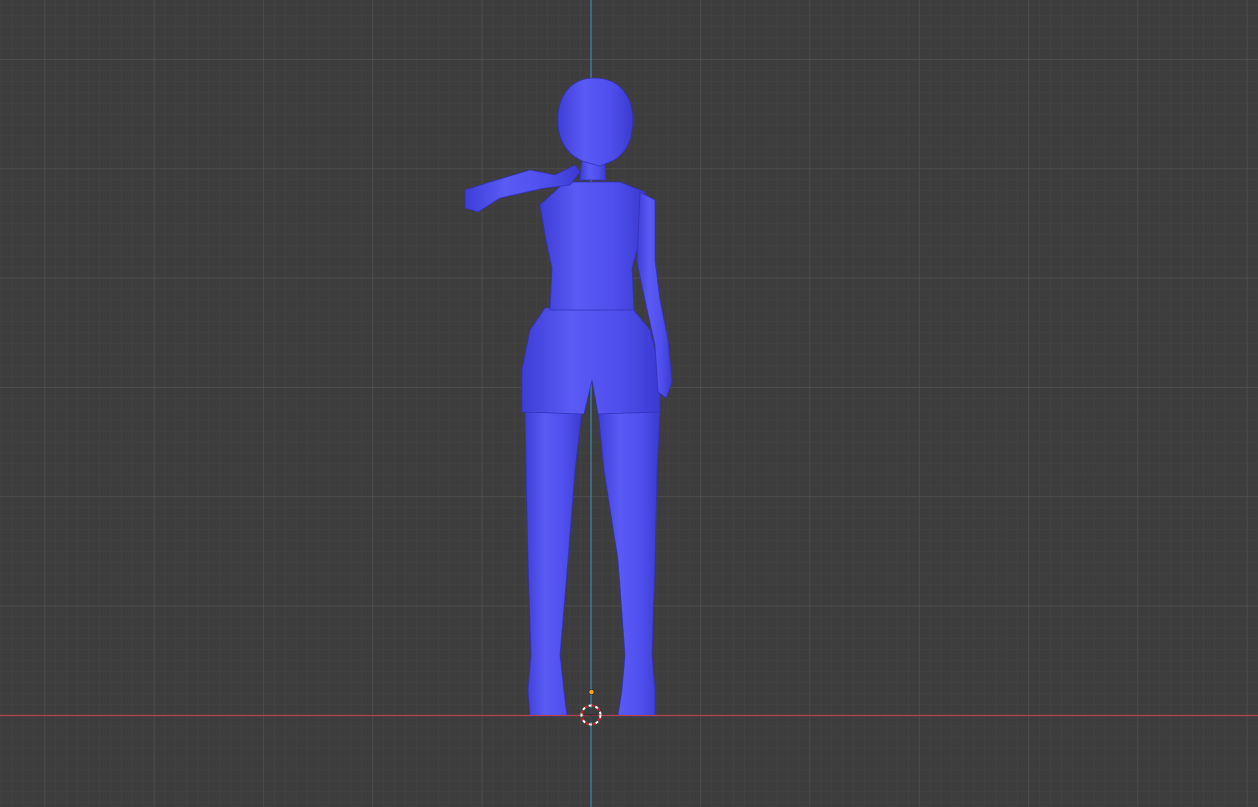 Image resolution: width=1258 pixels, height=807 pixels. I want to click on 3d-cursor-icon, so click(591, 715).